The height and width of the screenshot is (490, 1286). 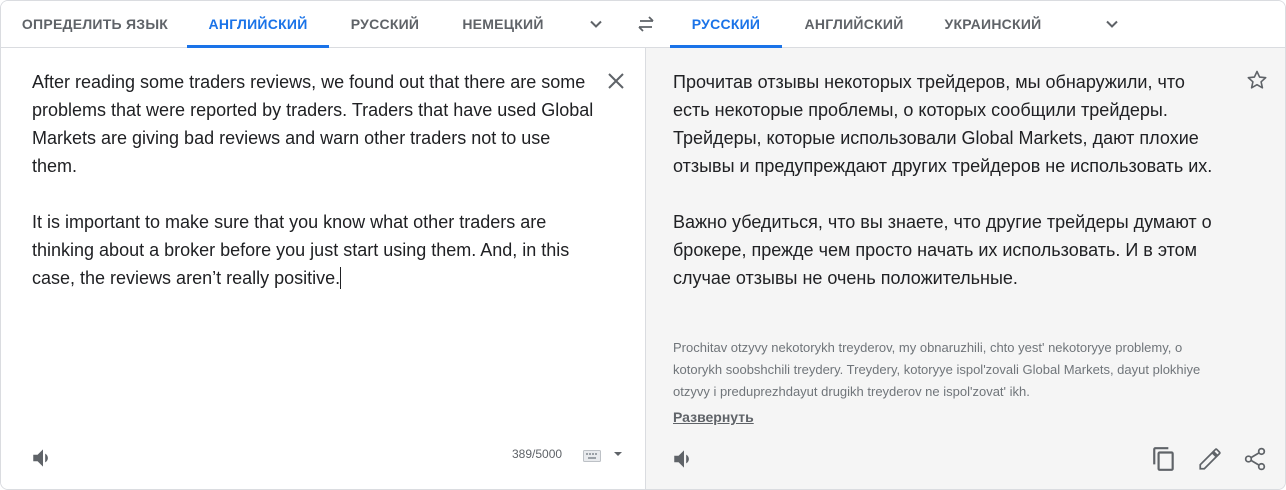 I want to click on tab-source-german: НЕМЕЦКИЙ, so click(x=503, y=24).